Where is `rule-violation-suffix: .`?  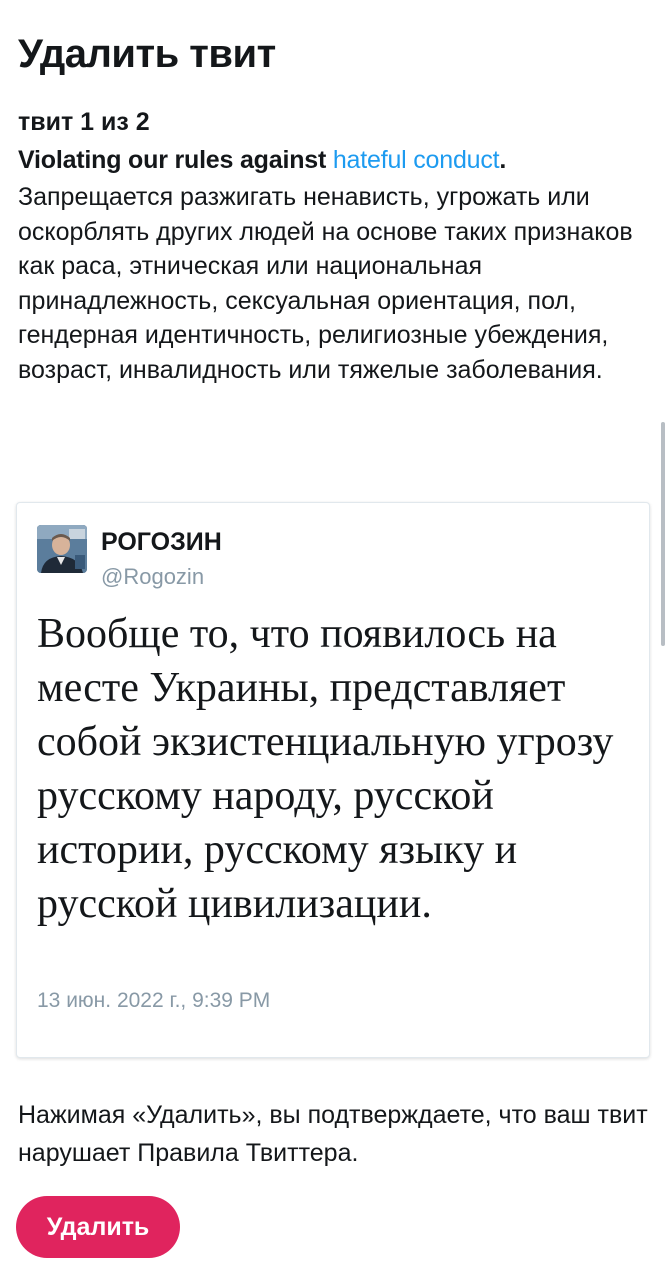
rule-violation-suffix: . is located at coordinates (503, 160).